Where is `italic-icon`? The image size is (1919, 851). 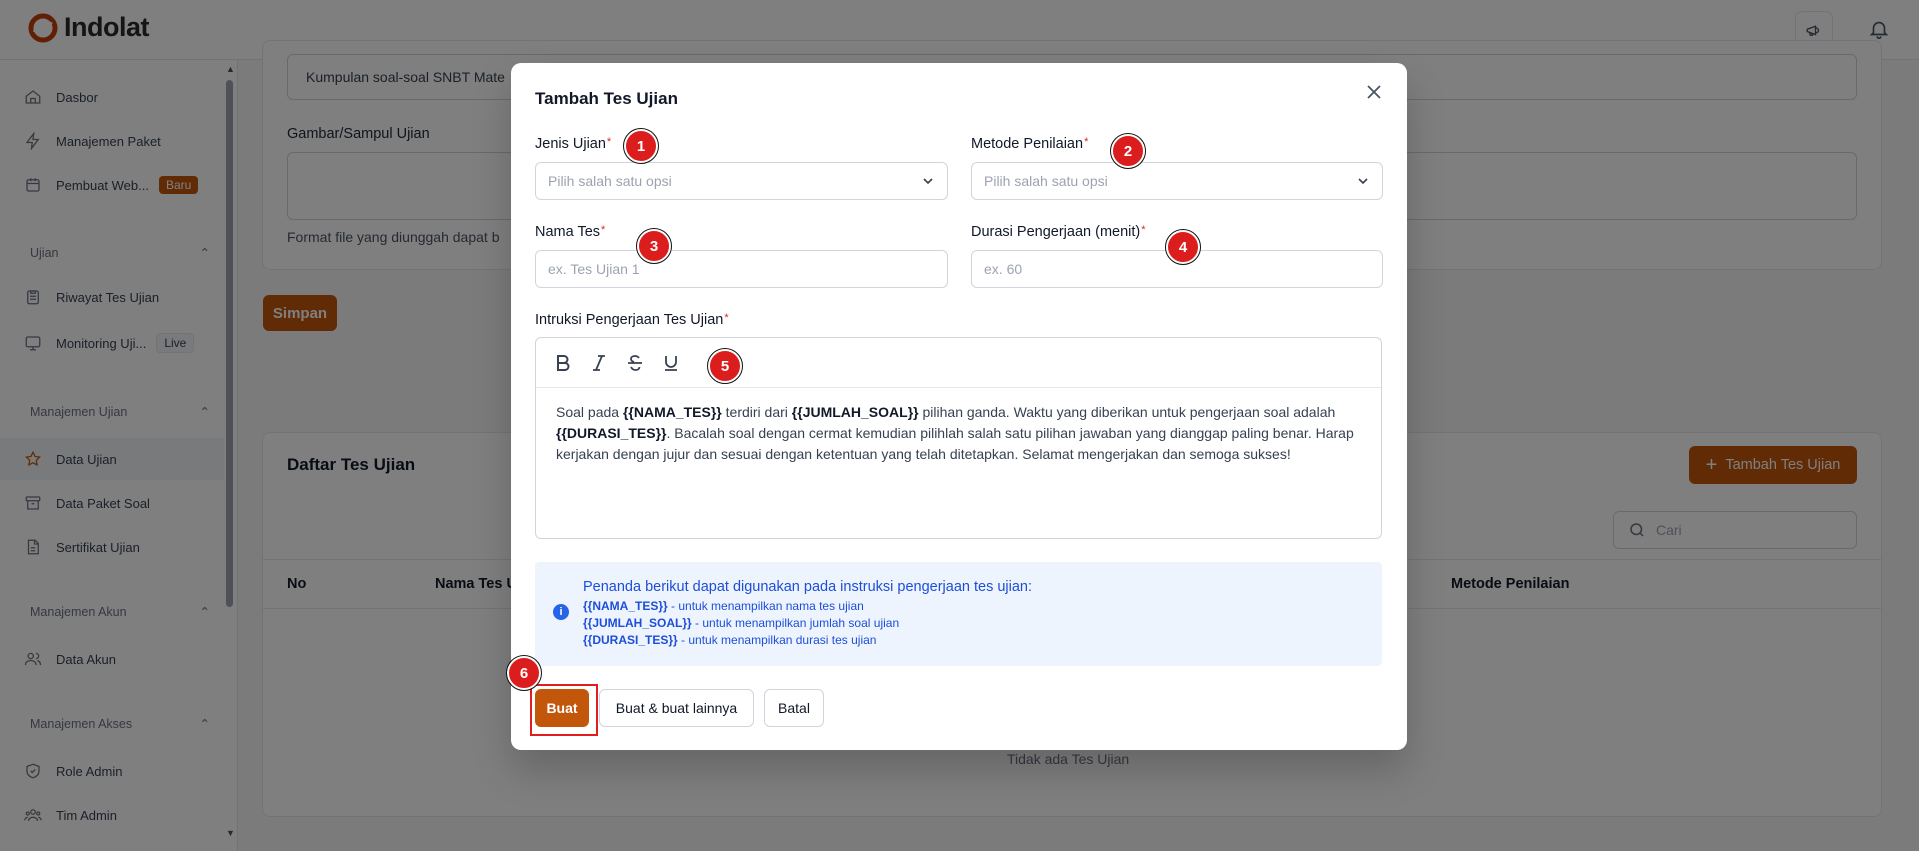 italic-icon is located at coordinates (599, 362).